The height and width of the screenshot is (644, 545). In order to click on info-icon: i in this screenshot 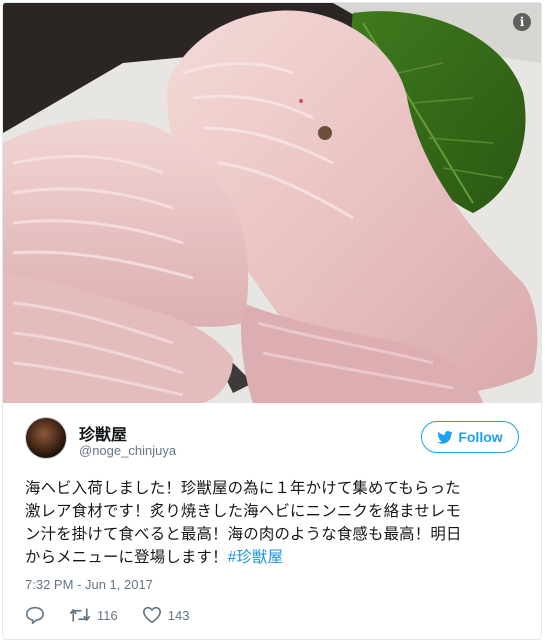, I will do `click(522, 22)`.